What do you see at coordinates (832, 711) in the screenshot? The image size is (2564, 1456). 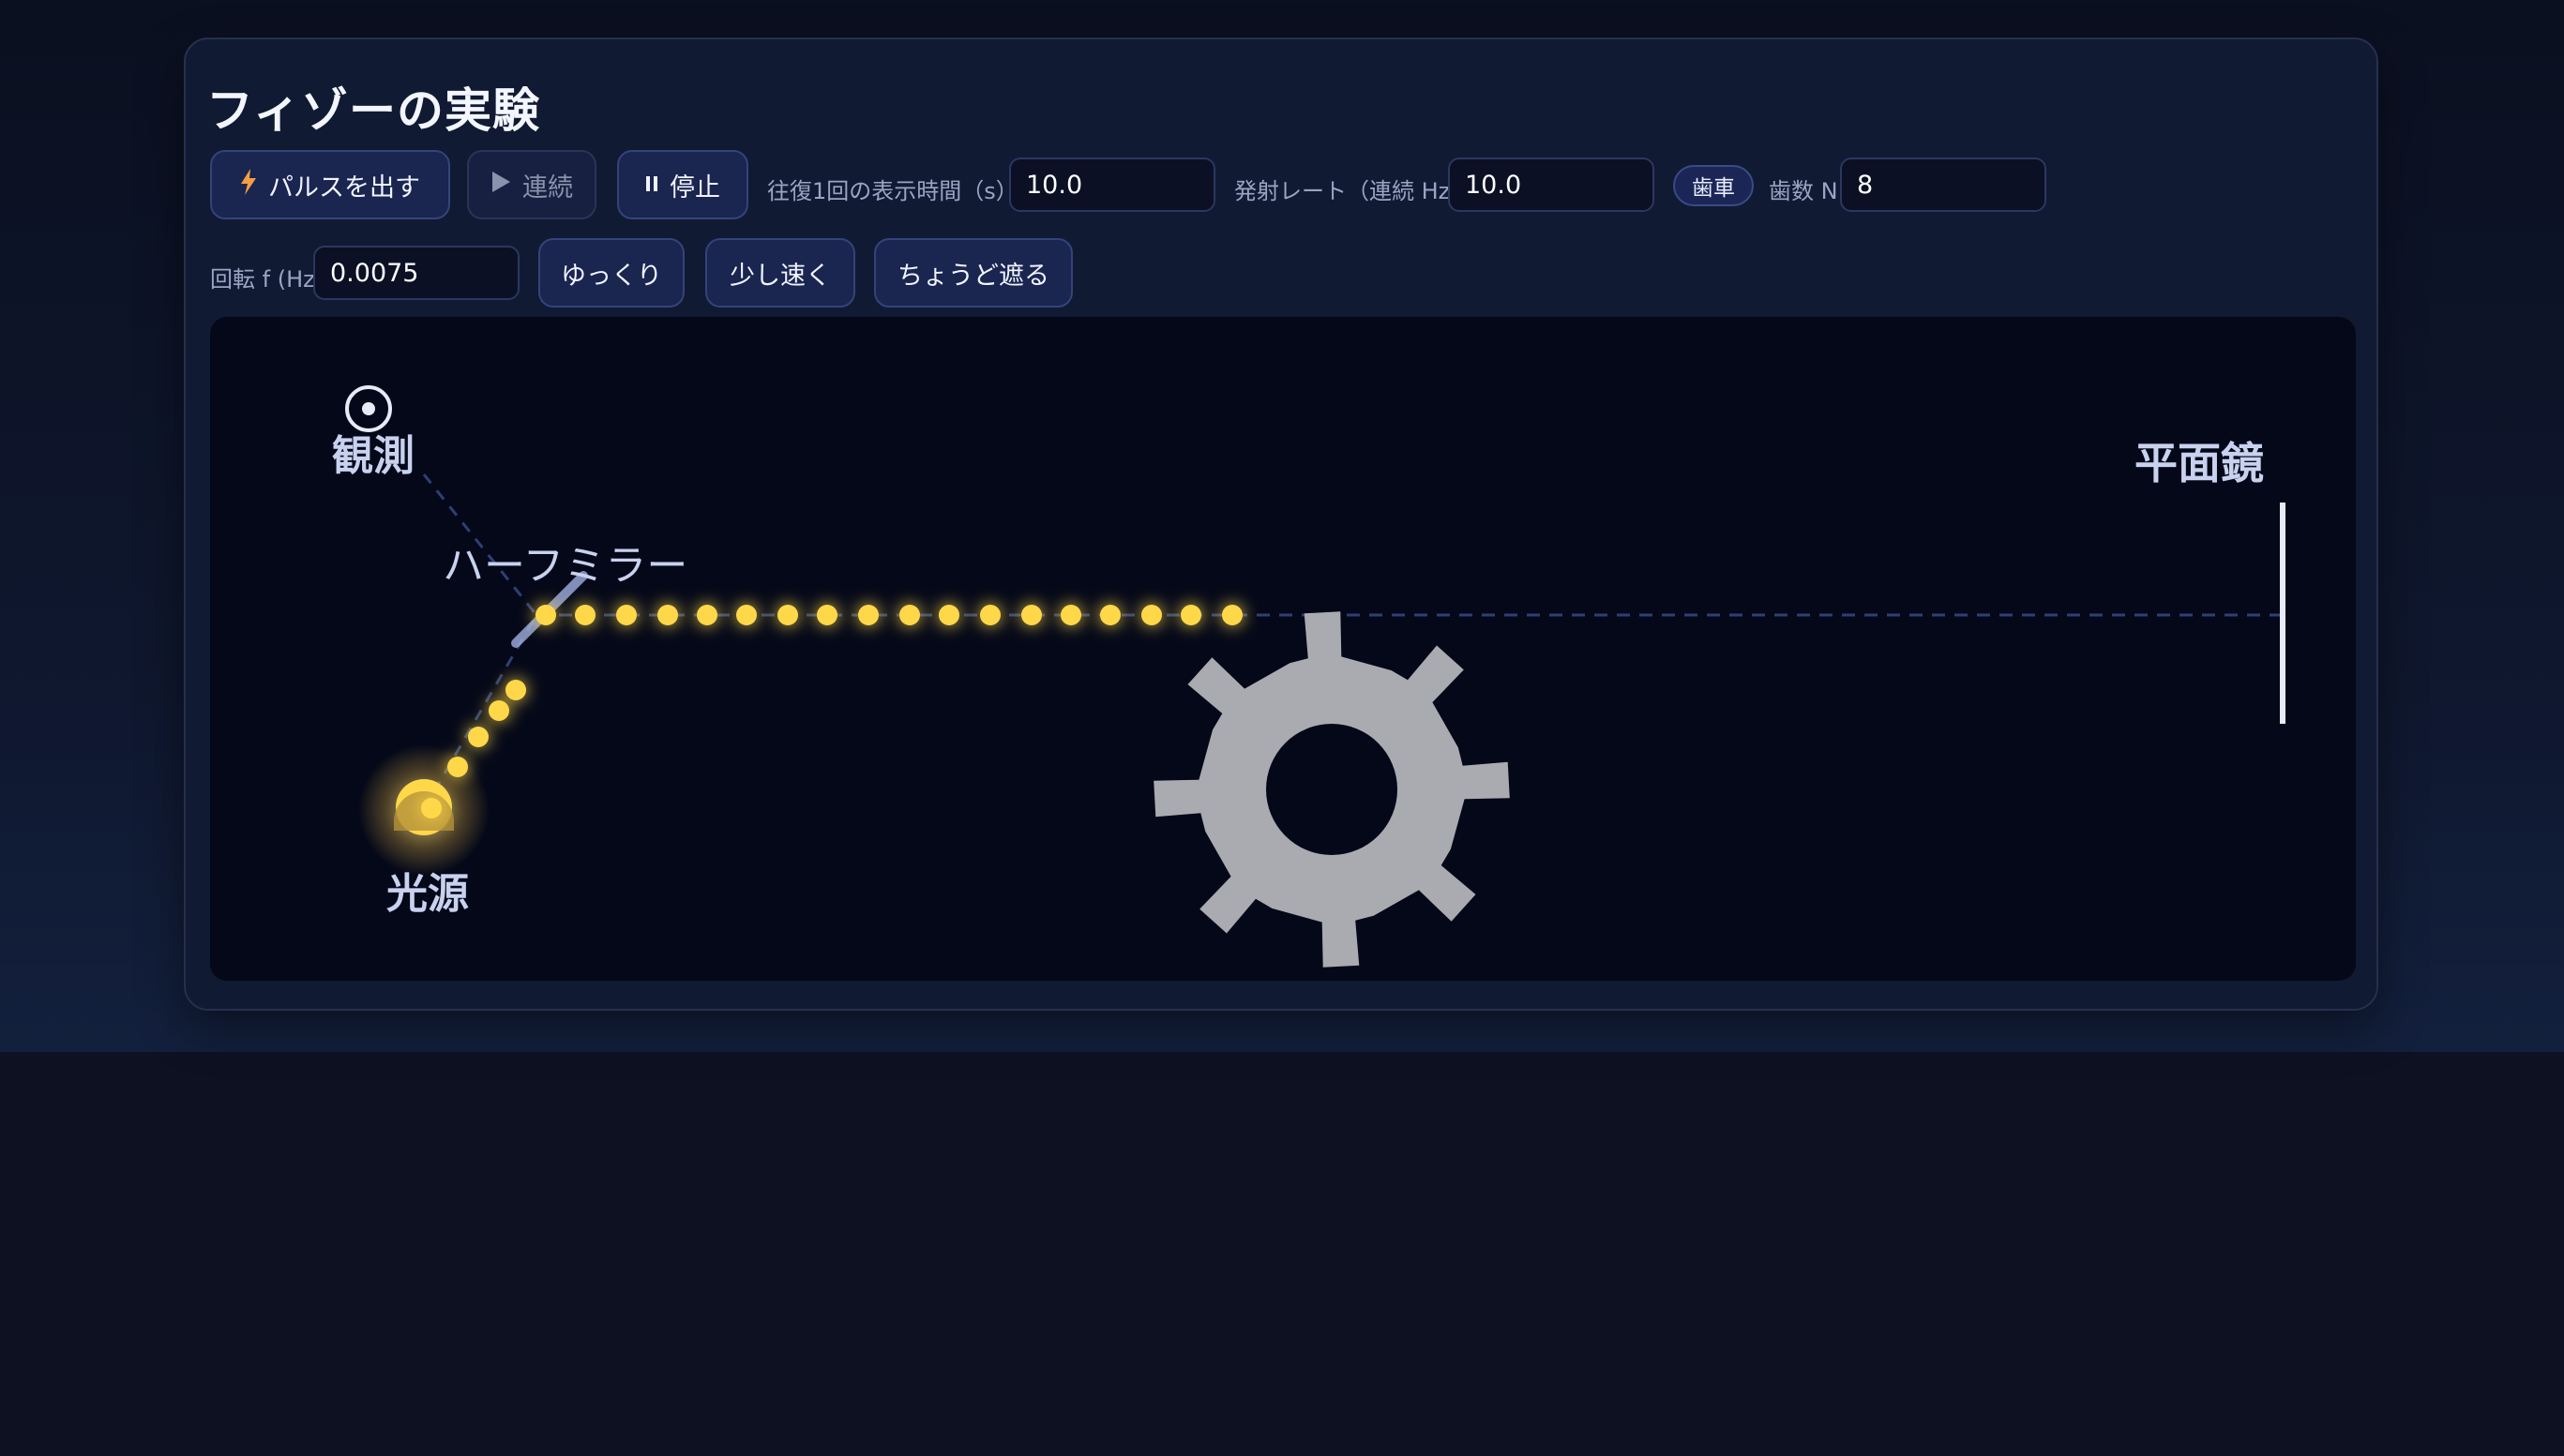 I see `pulse-train` at bounding box center [832, 711].